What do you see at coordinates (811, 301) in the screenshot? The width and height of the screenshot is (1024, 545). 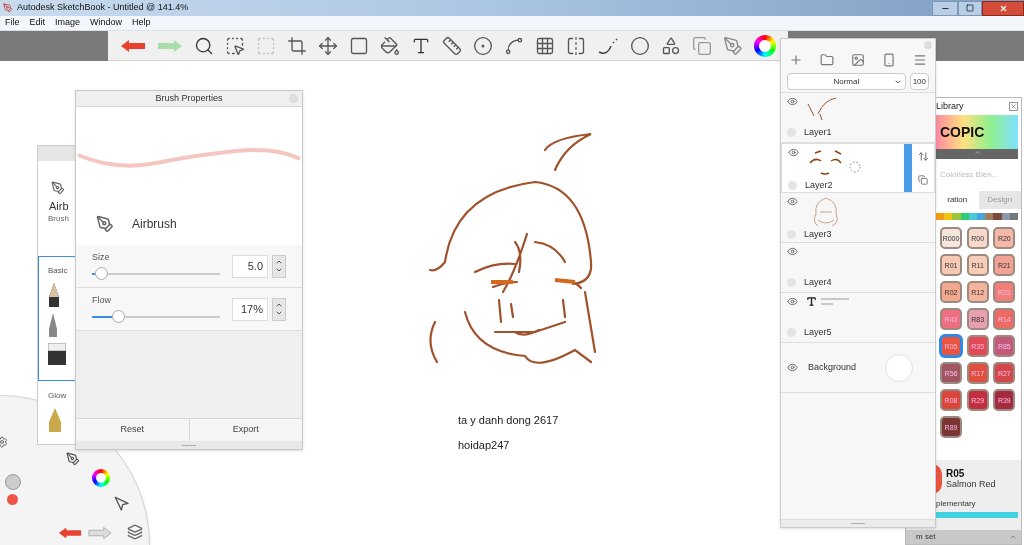 I see `text-layer-icon` at bounding box center [811, 301].